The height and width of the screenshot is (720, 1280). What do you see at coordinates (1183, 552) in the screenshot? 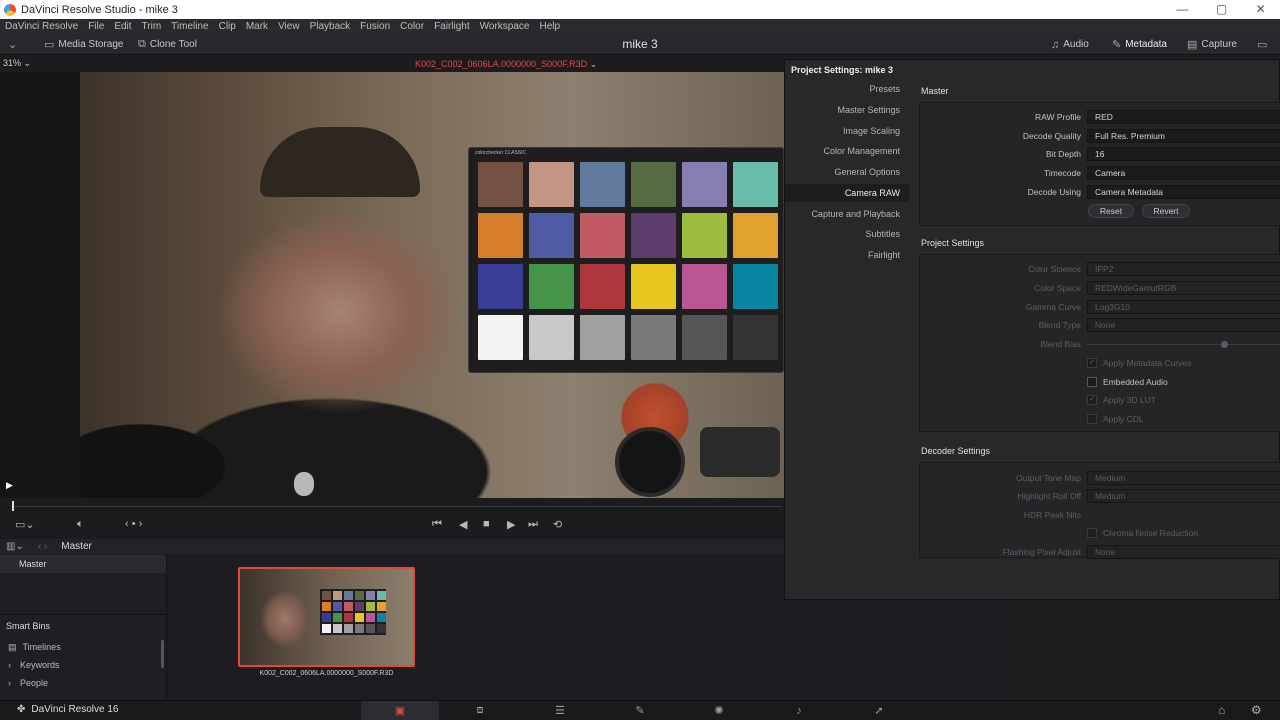
I see `flashing-pixel-adjust-select: None` at bounding box center [1183, 552].